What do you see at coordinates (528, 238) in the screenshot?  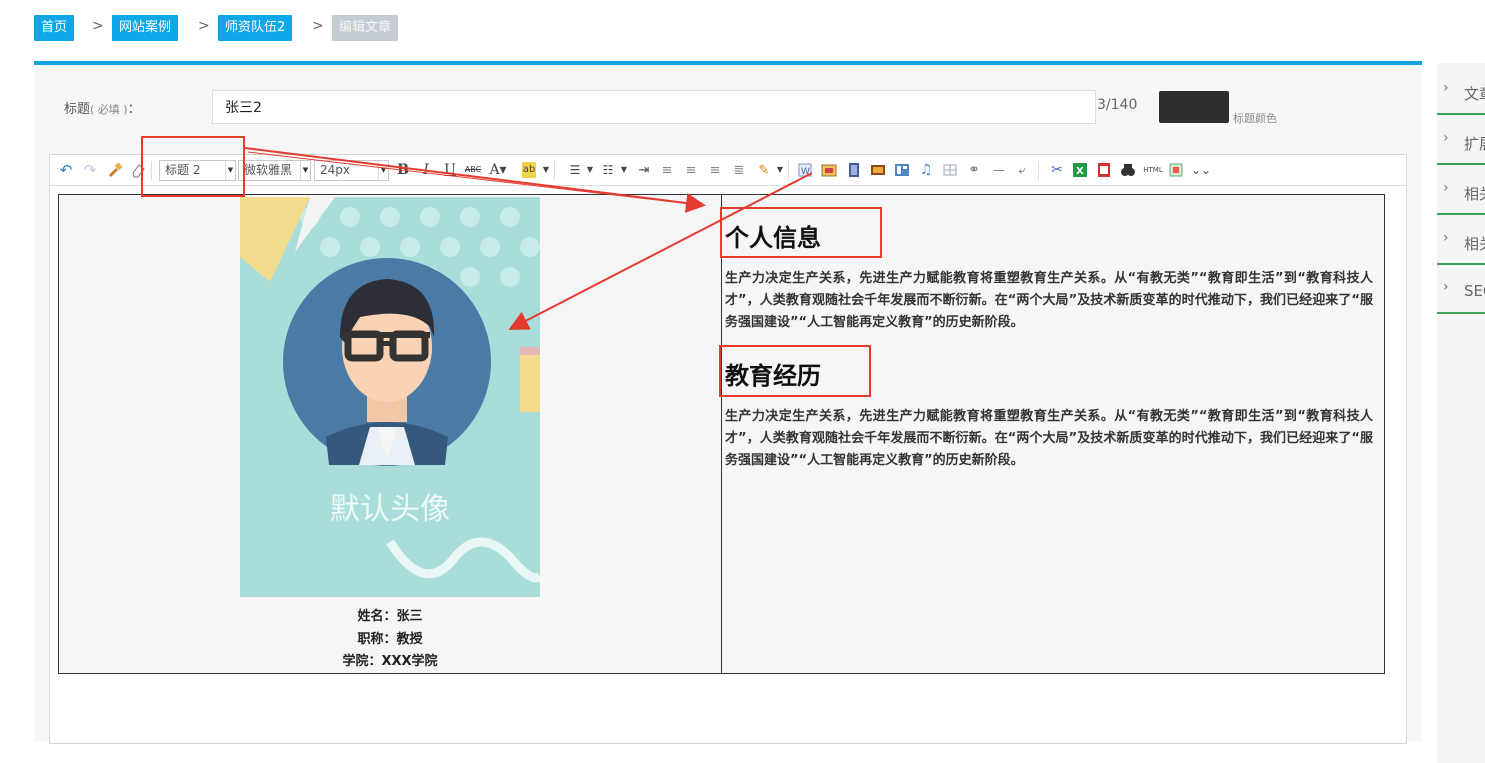 I see `annotation-arrows` at bounding box center [528, 238].